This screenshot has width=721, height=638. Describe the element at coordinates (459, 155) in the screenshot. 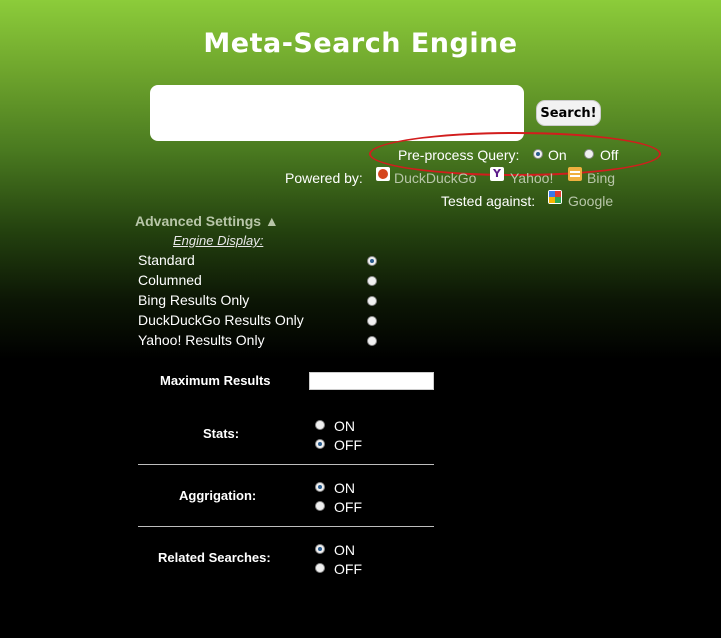

I see `preprocess-label: Pre-process Query:` at that location.